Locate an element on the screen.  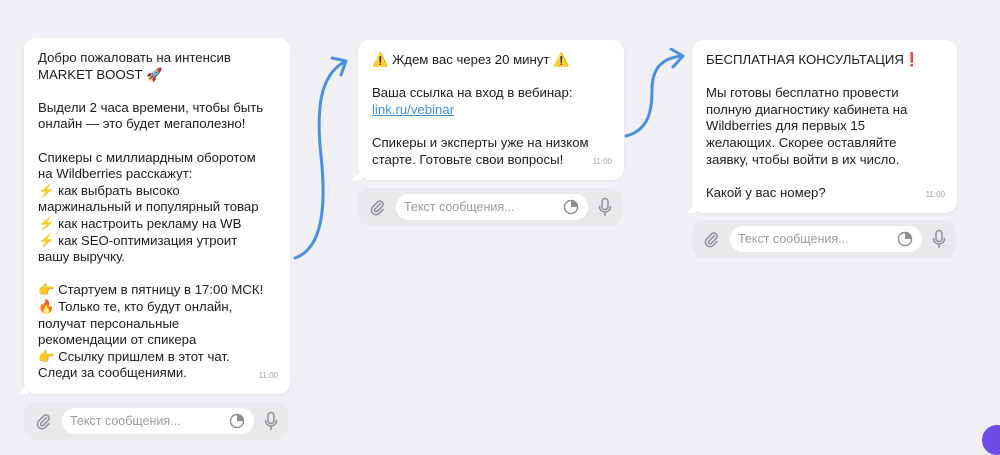
message-line: ⚡ как настроить рекламу на WB is located at coordinates (140, 223).